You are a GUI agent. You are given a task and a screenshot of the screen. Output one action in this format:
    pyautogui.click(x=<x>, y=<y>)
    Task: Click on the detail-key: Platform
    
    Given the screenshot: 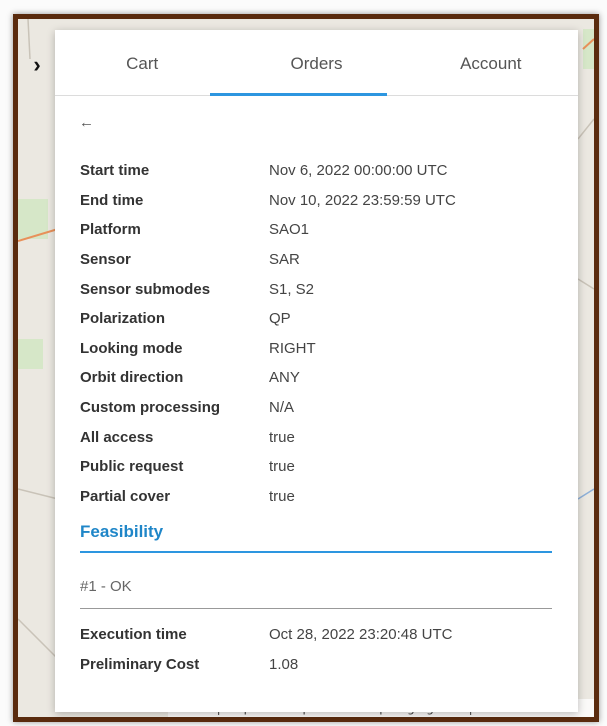 What is the action you would take?
    pyautogui.click(x=110, y=230)
    